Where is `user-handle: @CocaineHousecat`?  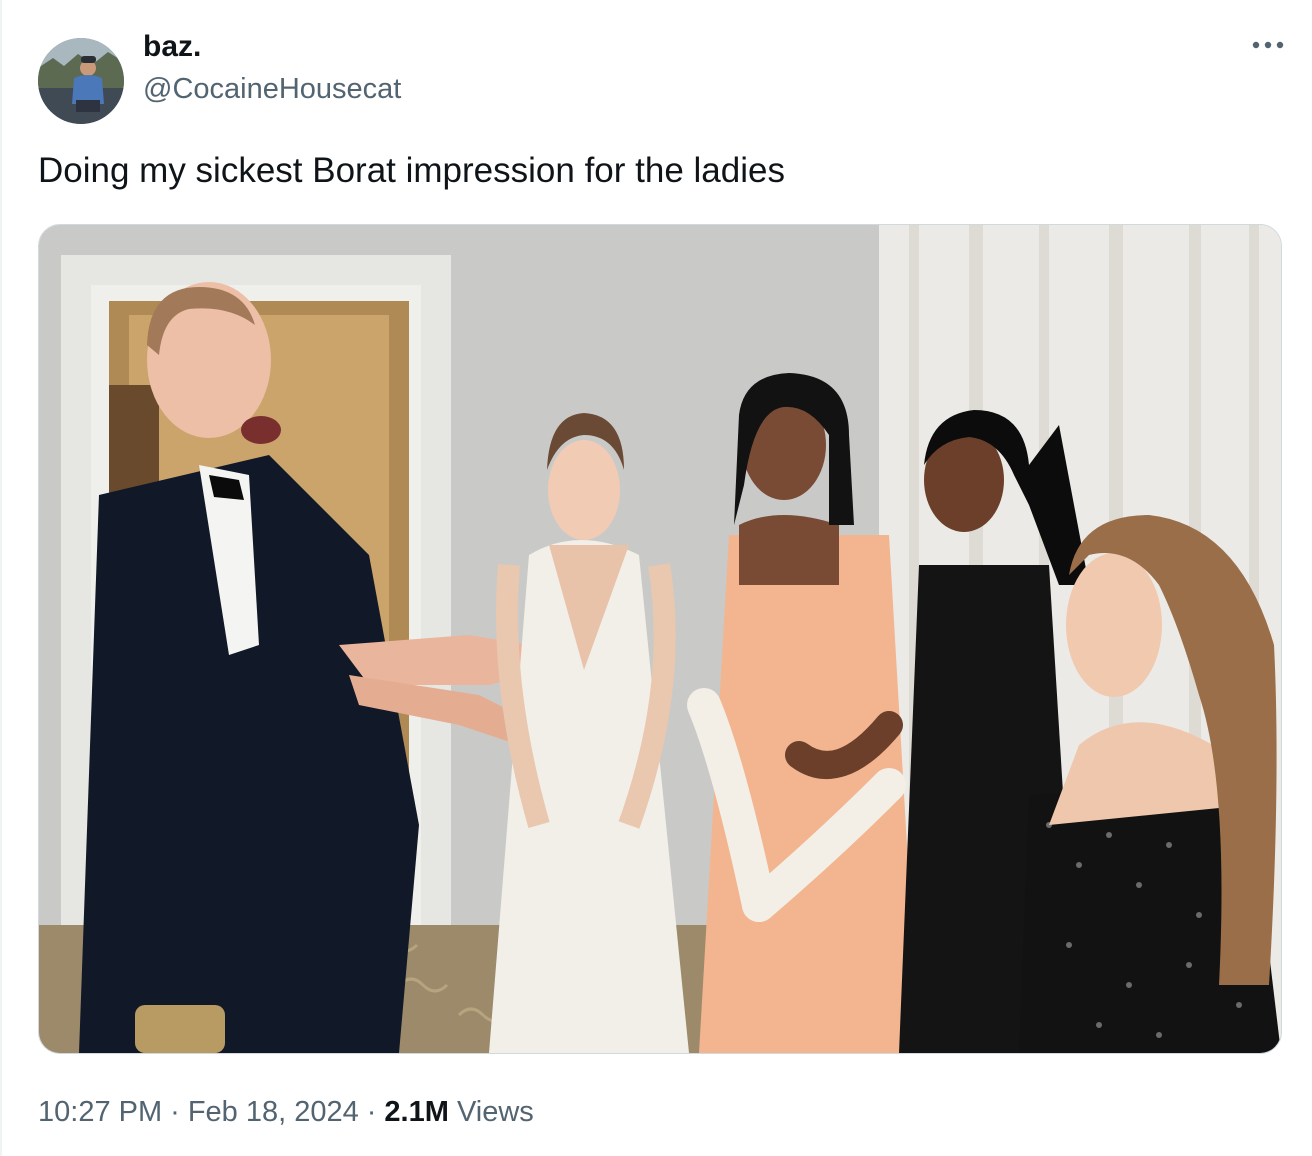 user-handle: @CocaineHousecat is located at coordinates (272, 89).